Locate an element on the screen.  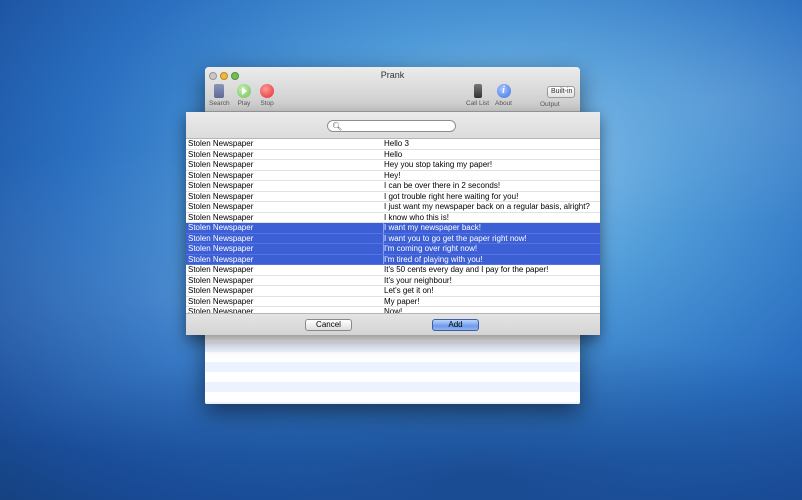
play-label: Play is located at coordinates (244, 103).